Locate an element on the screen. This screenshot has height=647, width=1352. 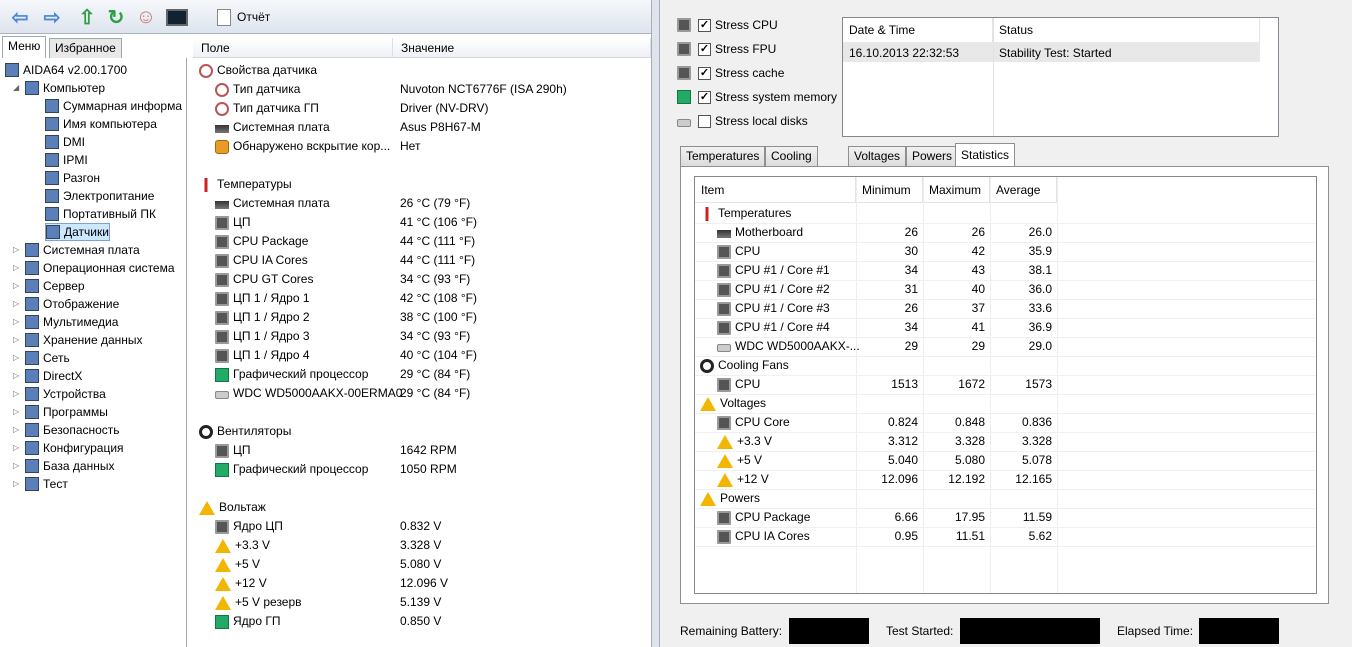
back-arrow-icon: ⇦ is located at coordinates (20, 17).